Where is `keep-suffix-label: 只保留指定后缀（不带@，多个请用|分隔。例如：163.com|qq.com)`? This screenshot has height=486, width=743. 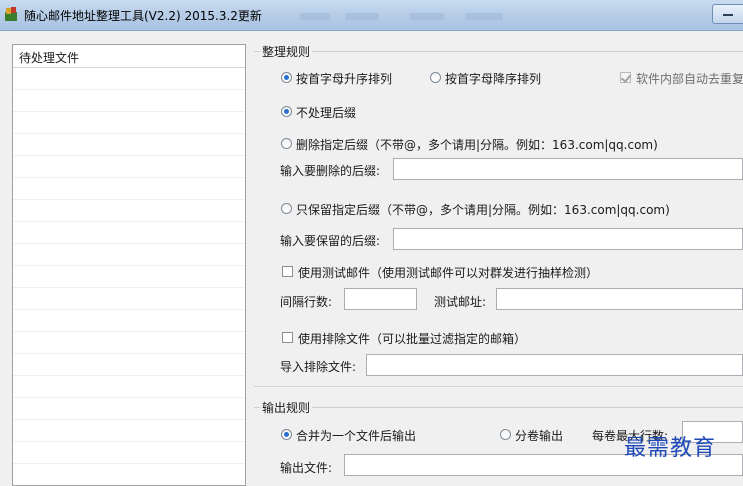
keep-suffix-label: 只保留指定后缀（不带@，多个请用|分隔。例如：163.com|qq.com) is located at coordinates (483, 209).